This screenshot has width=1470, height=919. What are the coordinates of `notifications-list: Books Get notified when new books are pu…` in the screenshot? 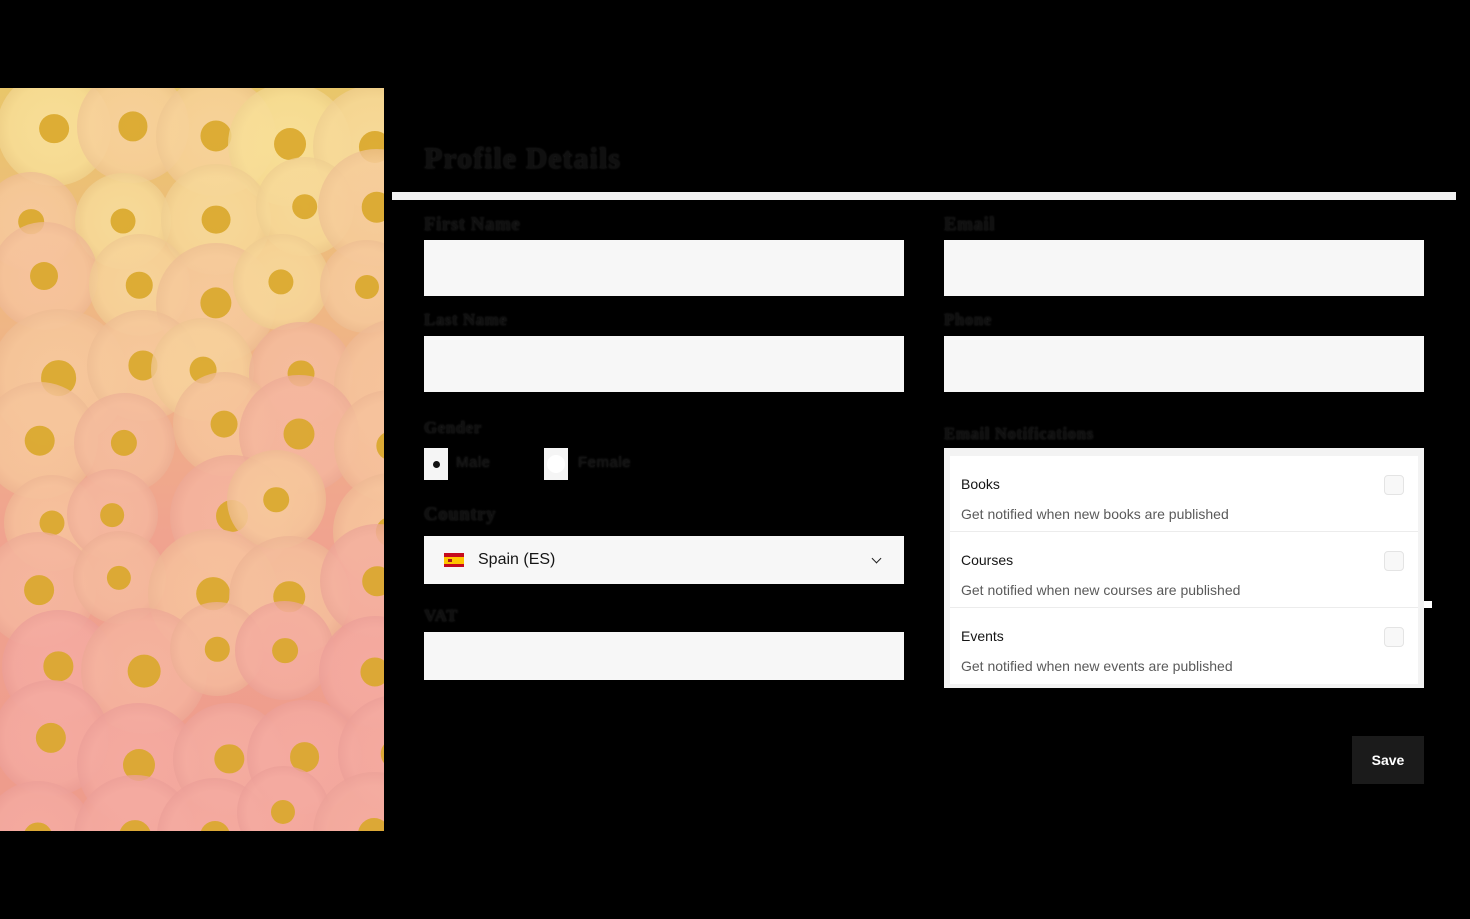 It's located at (1184, 568).